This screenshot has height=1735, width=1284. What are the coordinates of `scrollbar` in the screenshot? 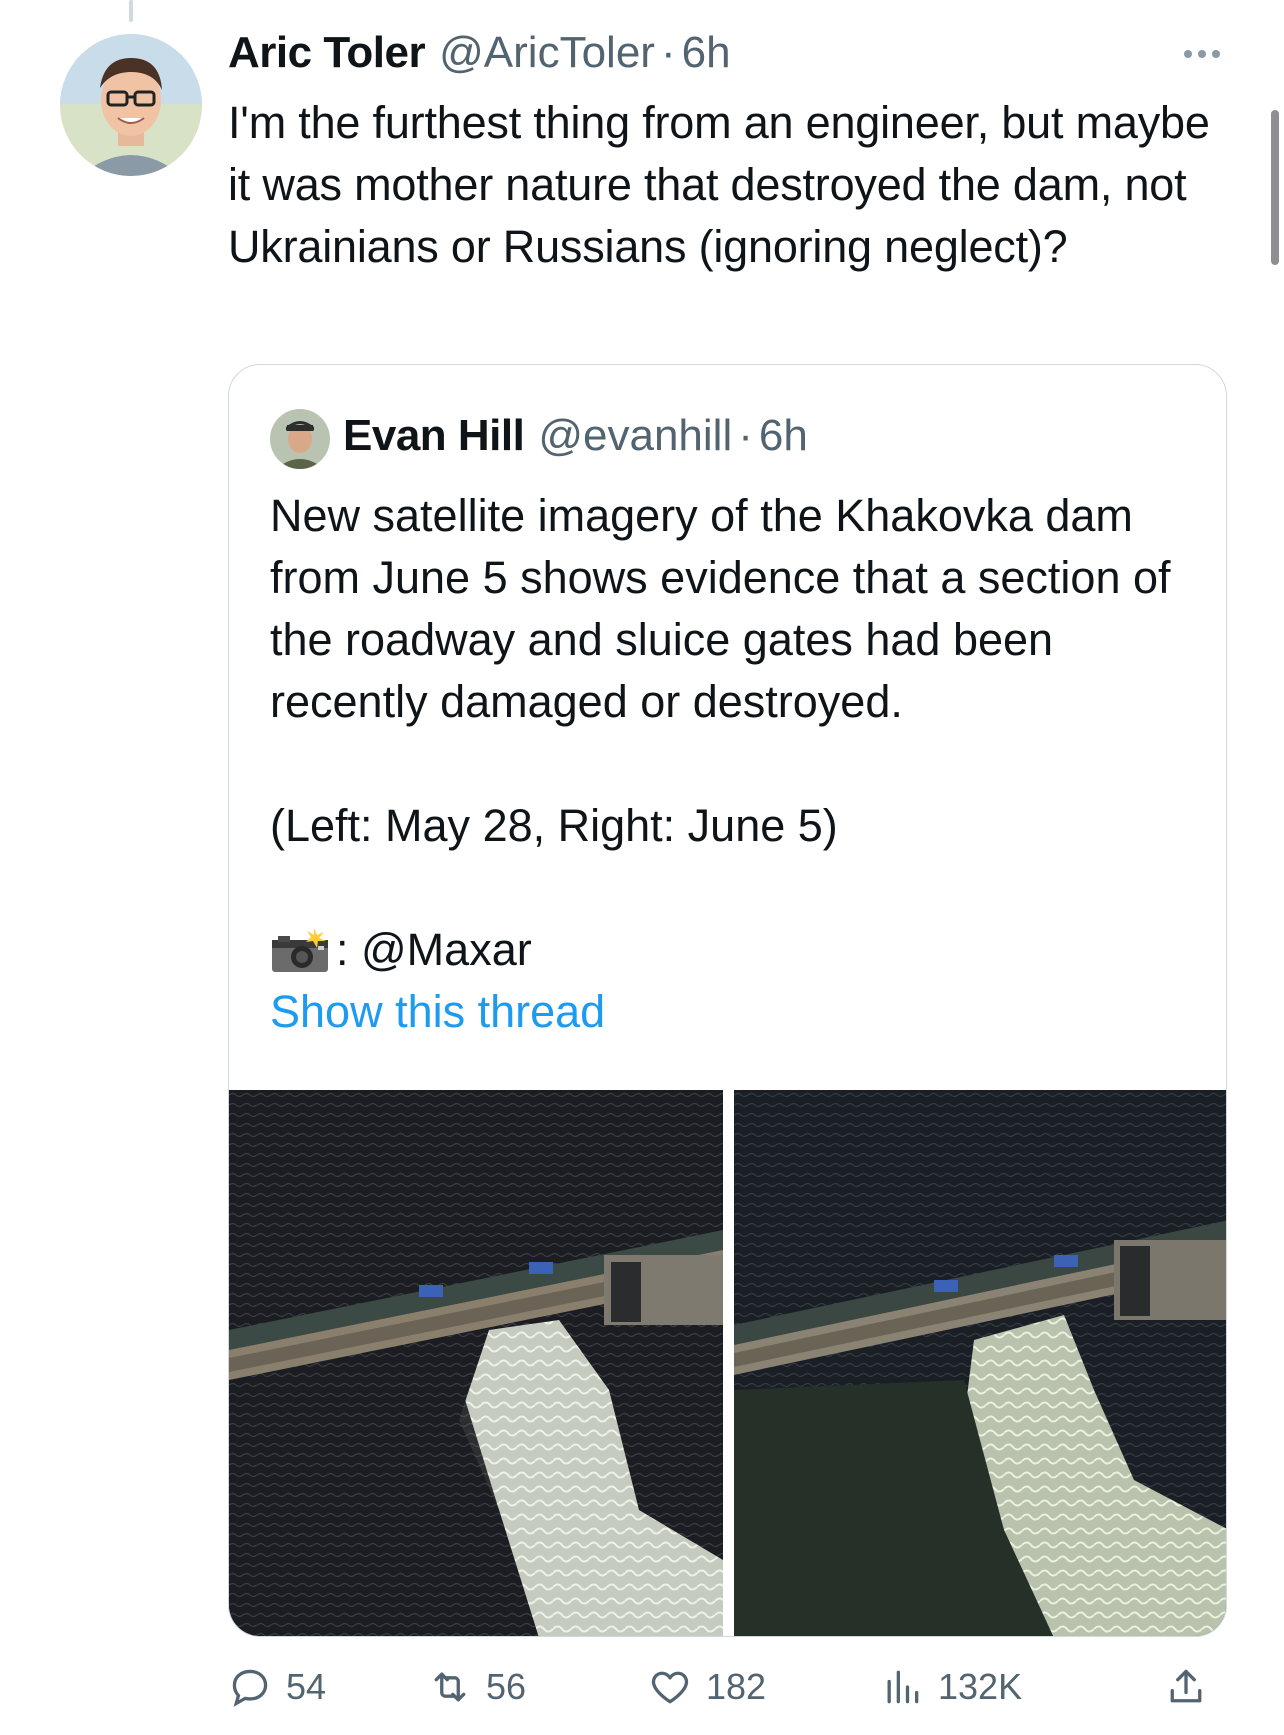 It's located at (1275, 187).